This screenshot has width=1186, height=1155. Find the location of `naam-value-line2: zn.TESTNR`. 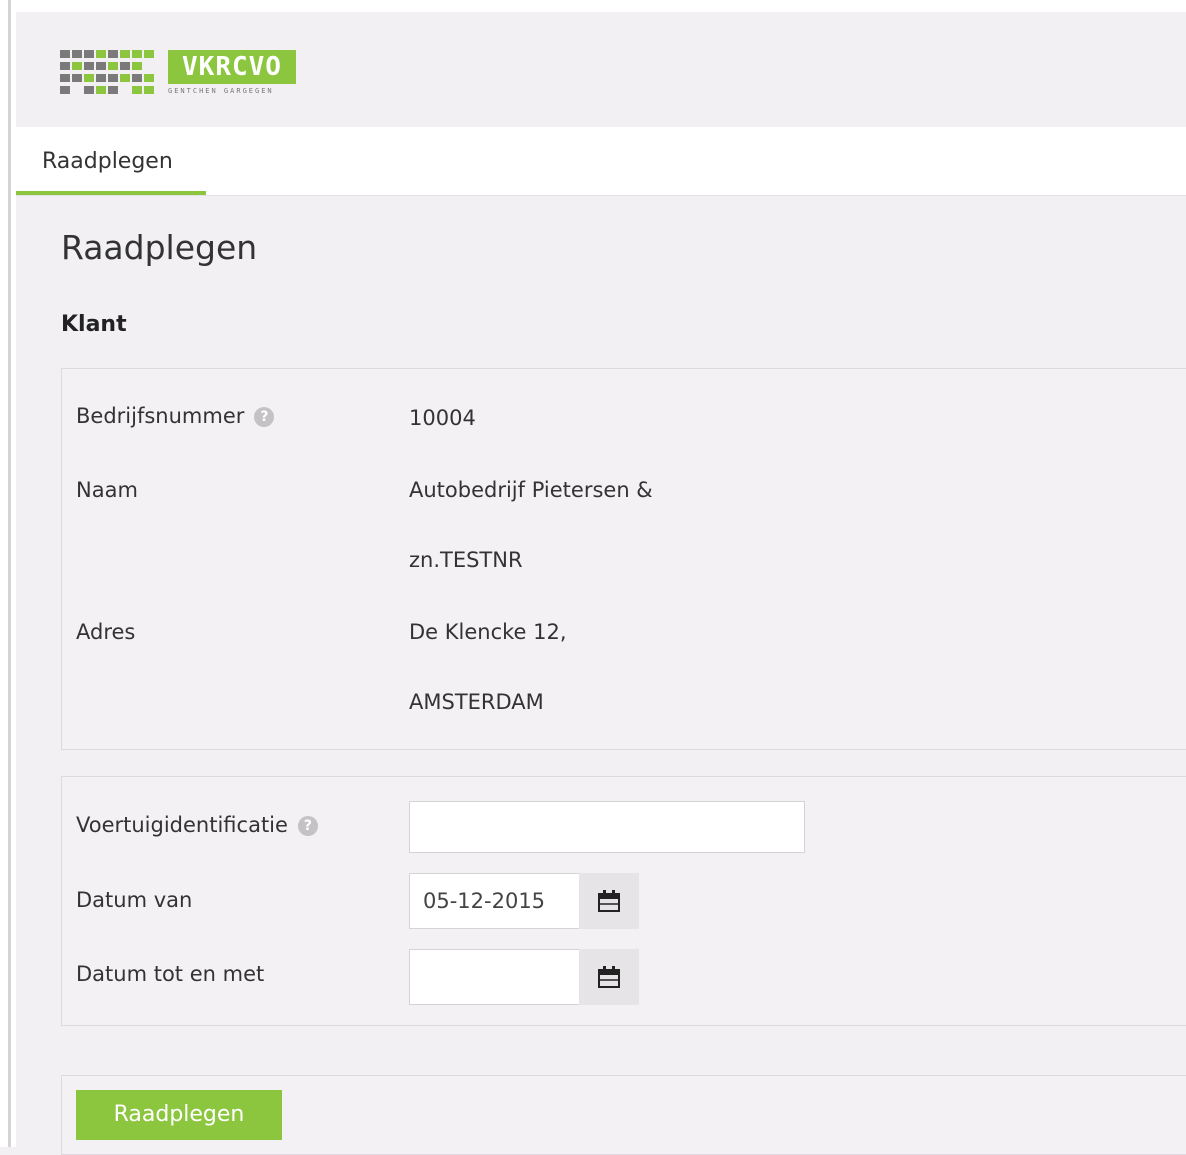

naam-value-line2: zn.TESTNR is located at coordinates (466, 560).